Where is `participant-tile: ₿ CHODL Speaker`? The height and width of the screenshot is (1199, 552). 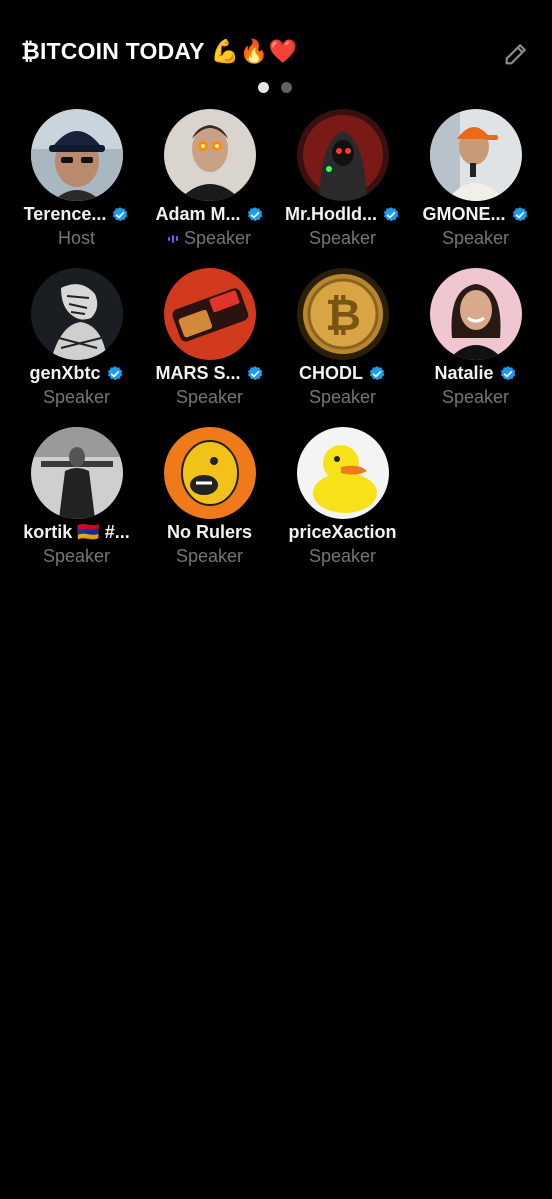
participant-tile: ₿ CHODL Speaker is located at coordinates (342, 346).